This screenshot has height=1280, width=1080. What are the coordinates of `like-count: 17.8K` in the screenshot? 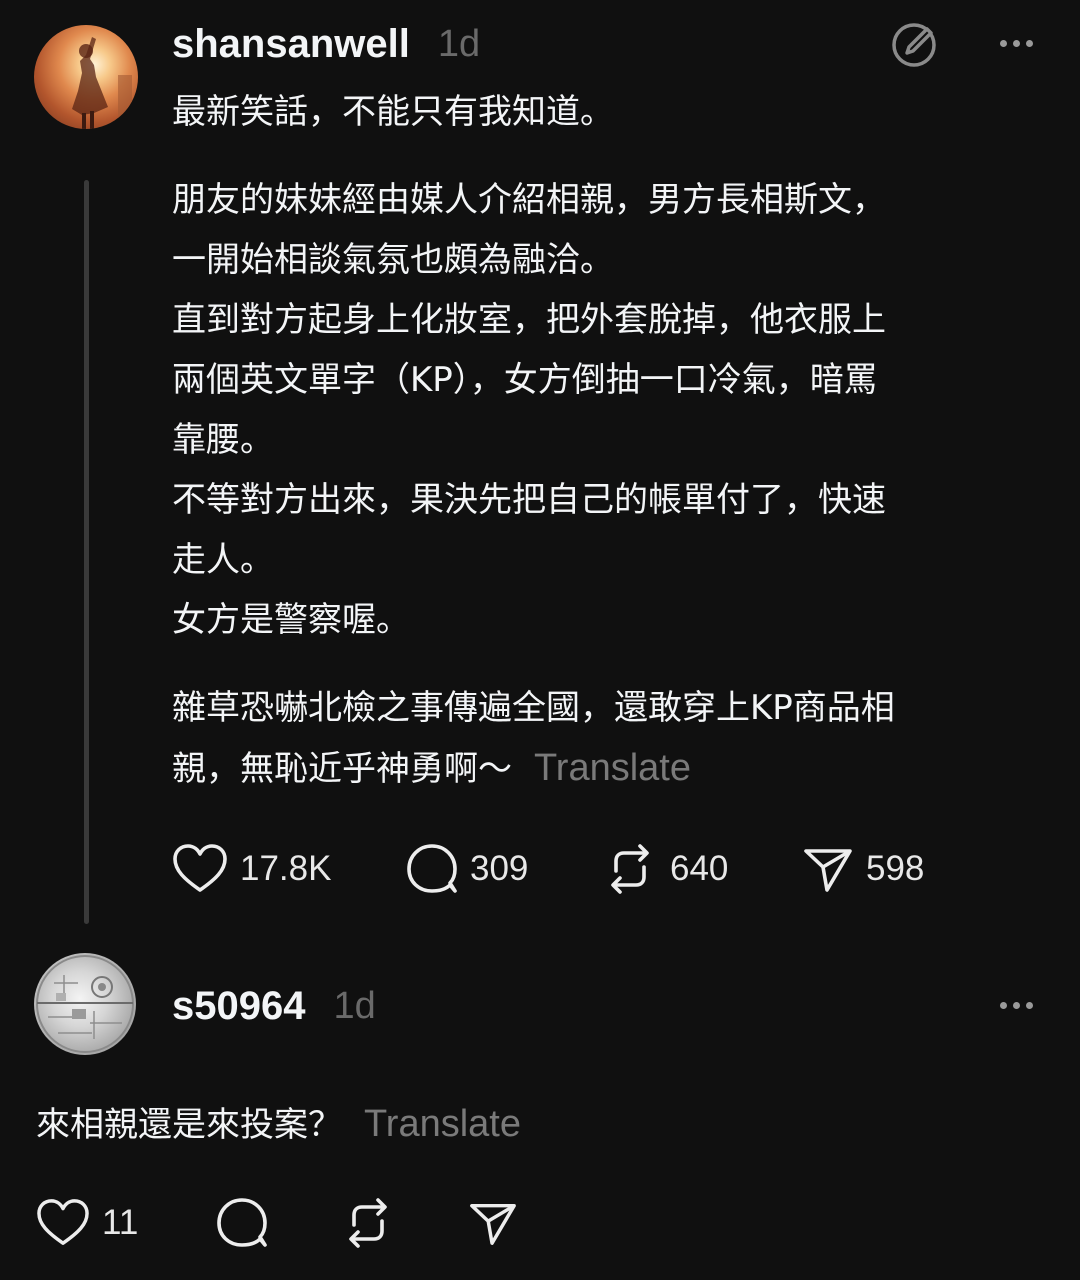 It's located at (286, 868).